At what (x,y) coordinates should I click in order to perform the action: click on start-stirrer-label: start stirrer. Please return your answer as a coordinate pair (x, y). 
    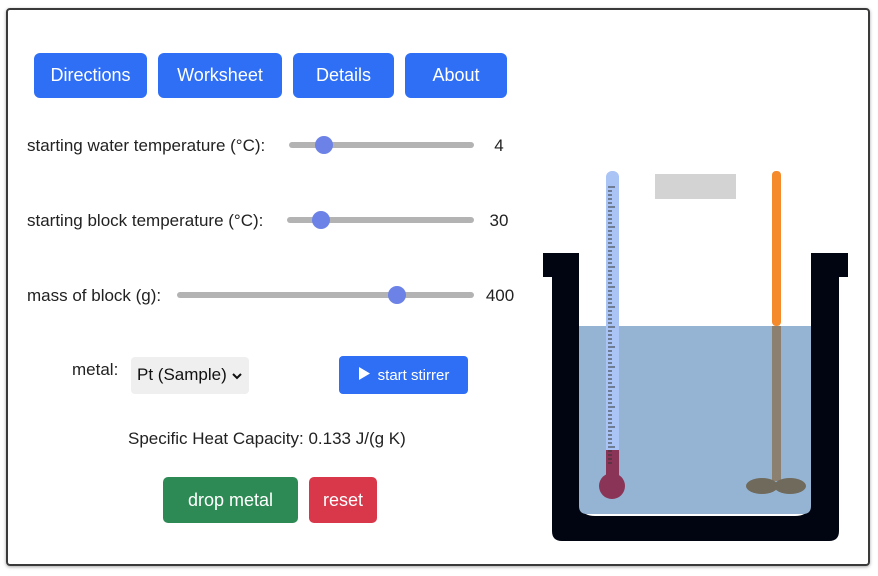
    Looking at the image, I should click on (413, 375).